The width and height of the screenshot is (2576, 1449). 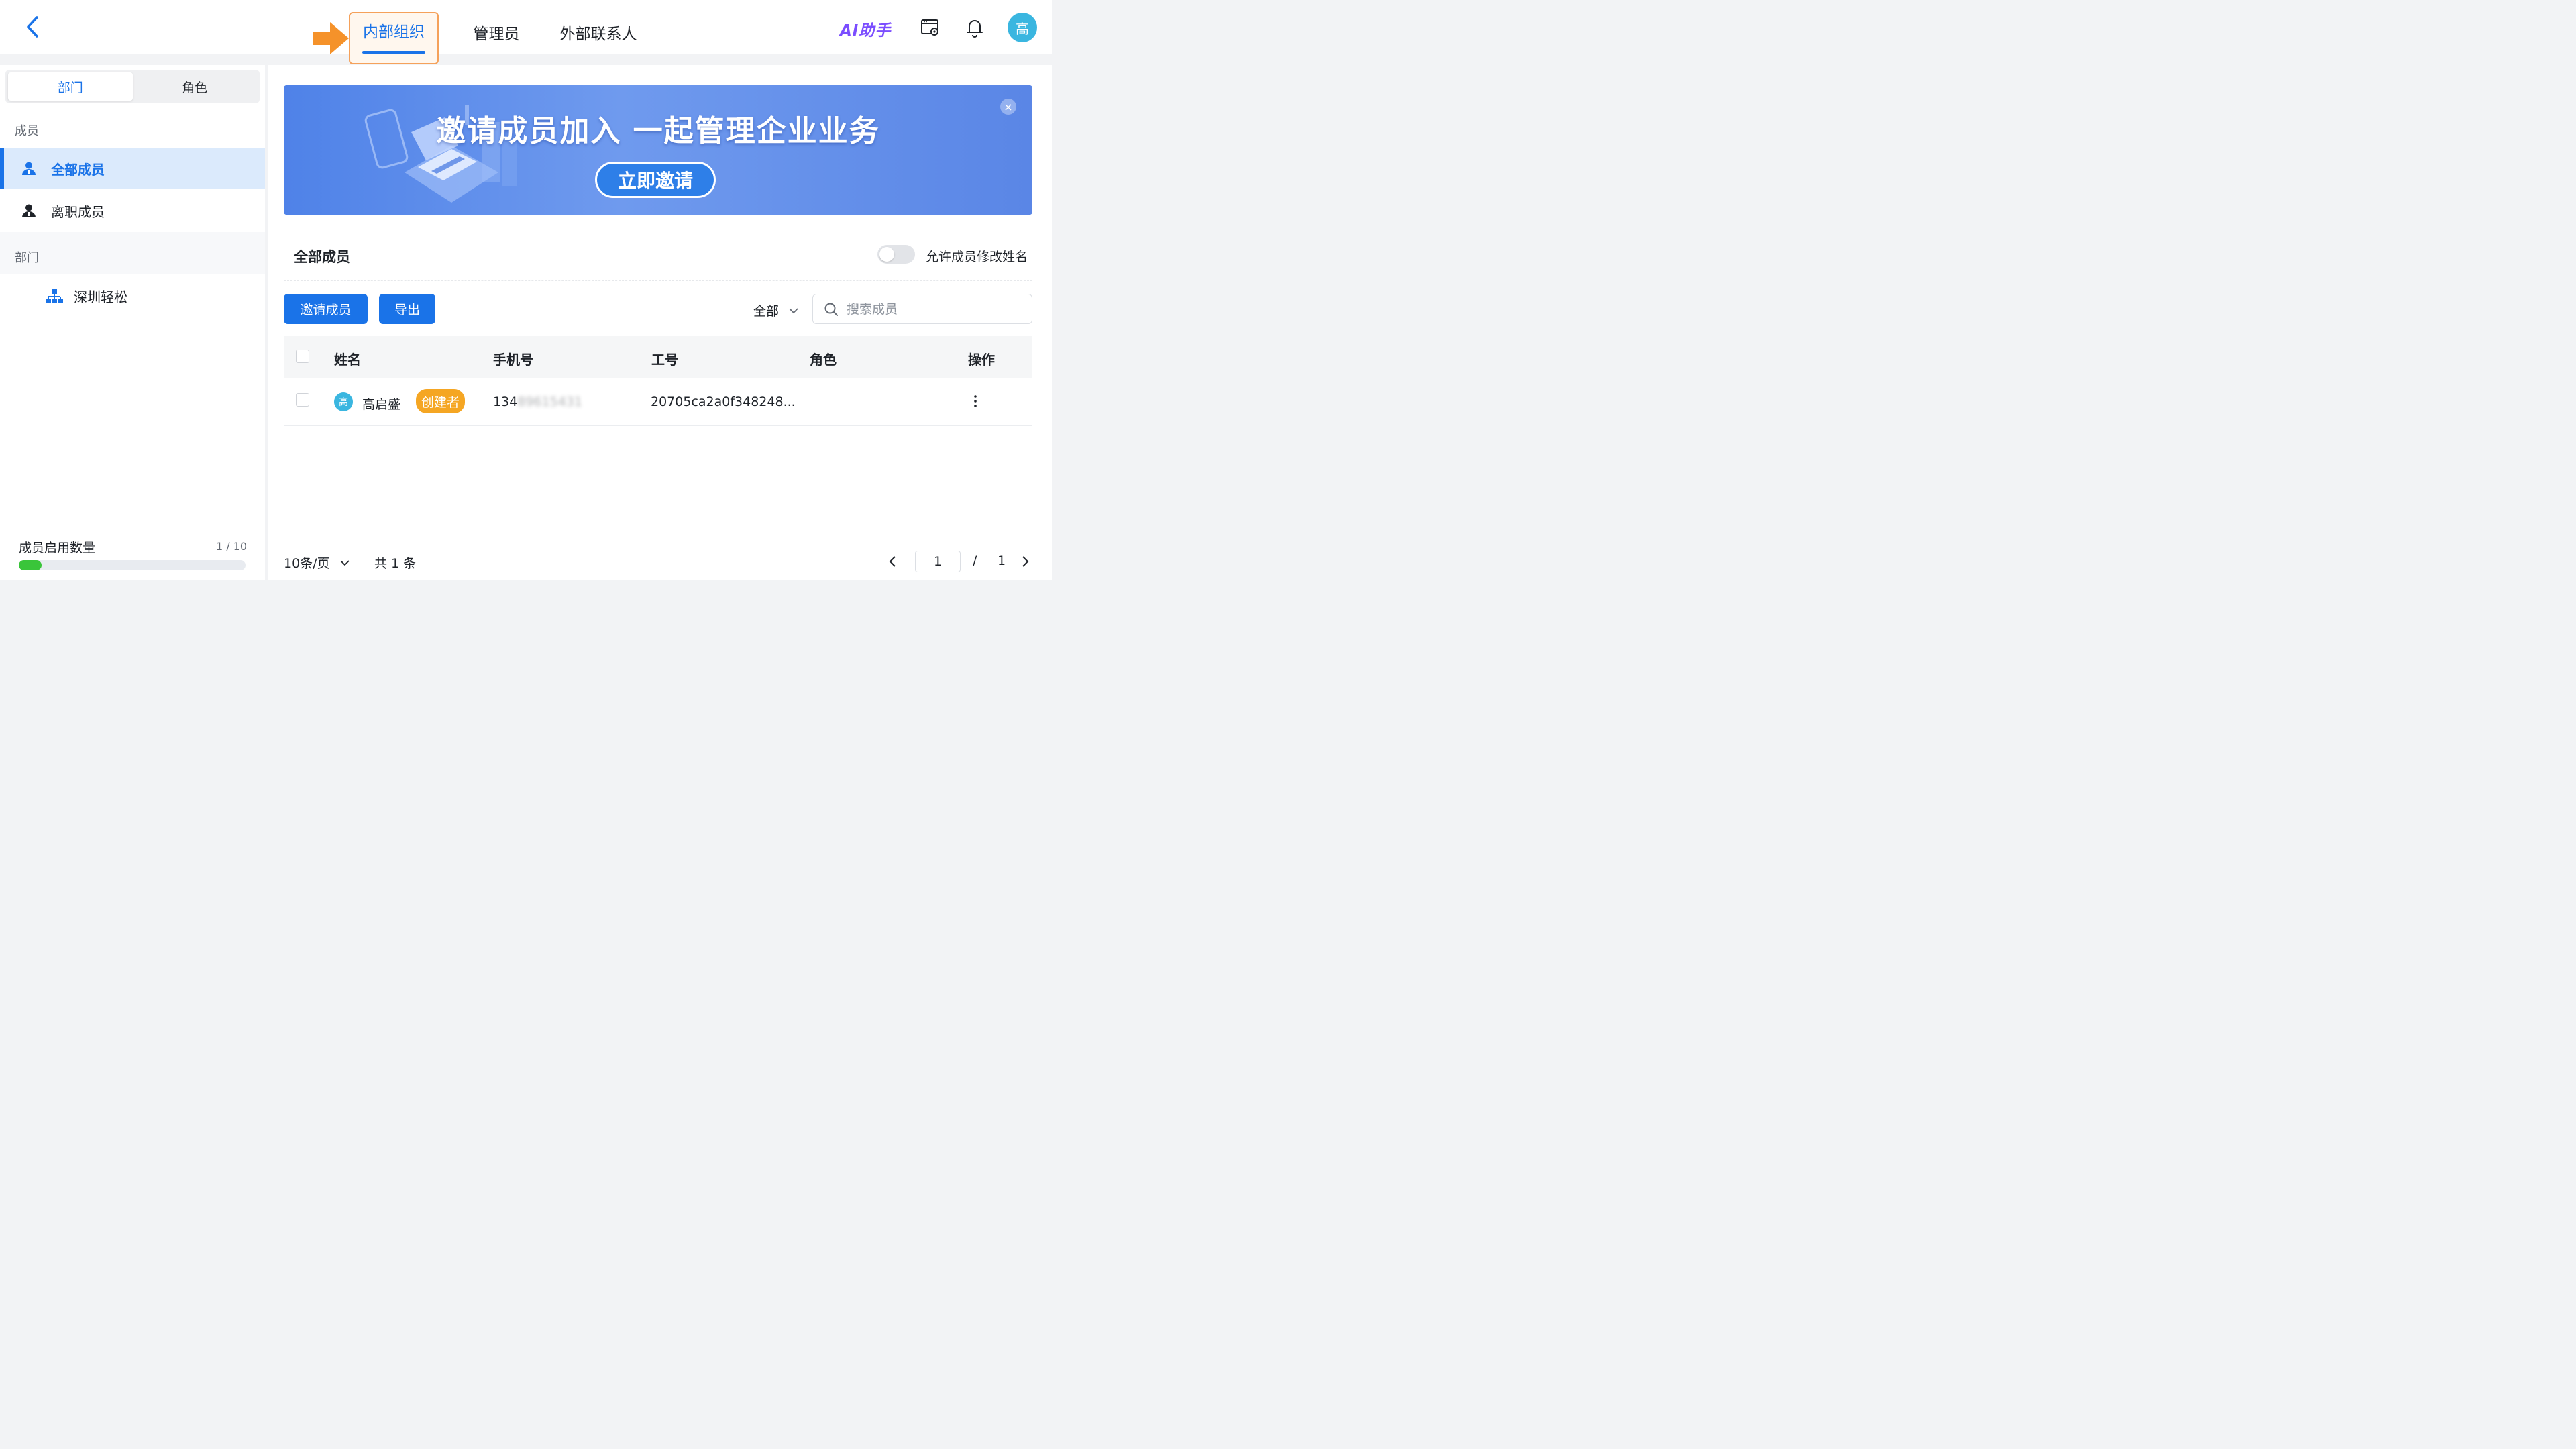 What do you see at coordinates (78, 169) in the screenshot?
I see `sidebar-item-label: 全部成员` at bounding box center [78, 169].